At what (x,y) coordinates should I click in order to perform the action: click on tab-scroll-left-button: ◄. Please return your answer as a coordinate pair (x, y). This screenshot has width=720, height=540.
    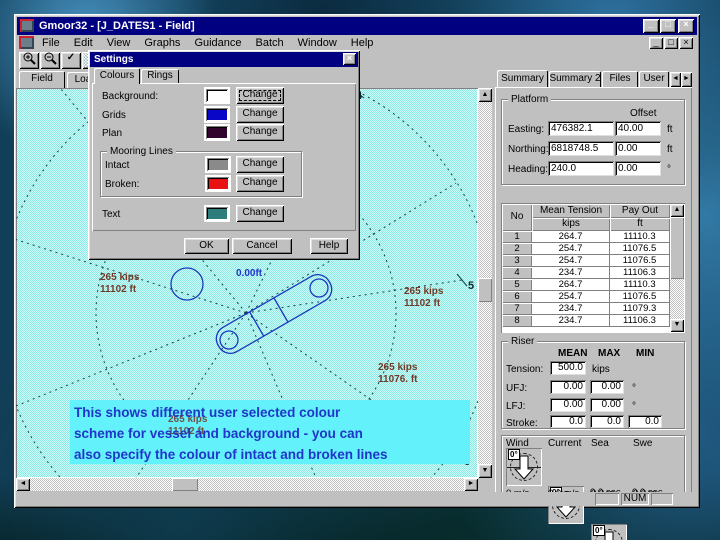
    Looking at the image, I should click on (675, 79).